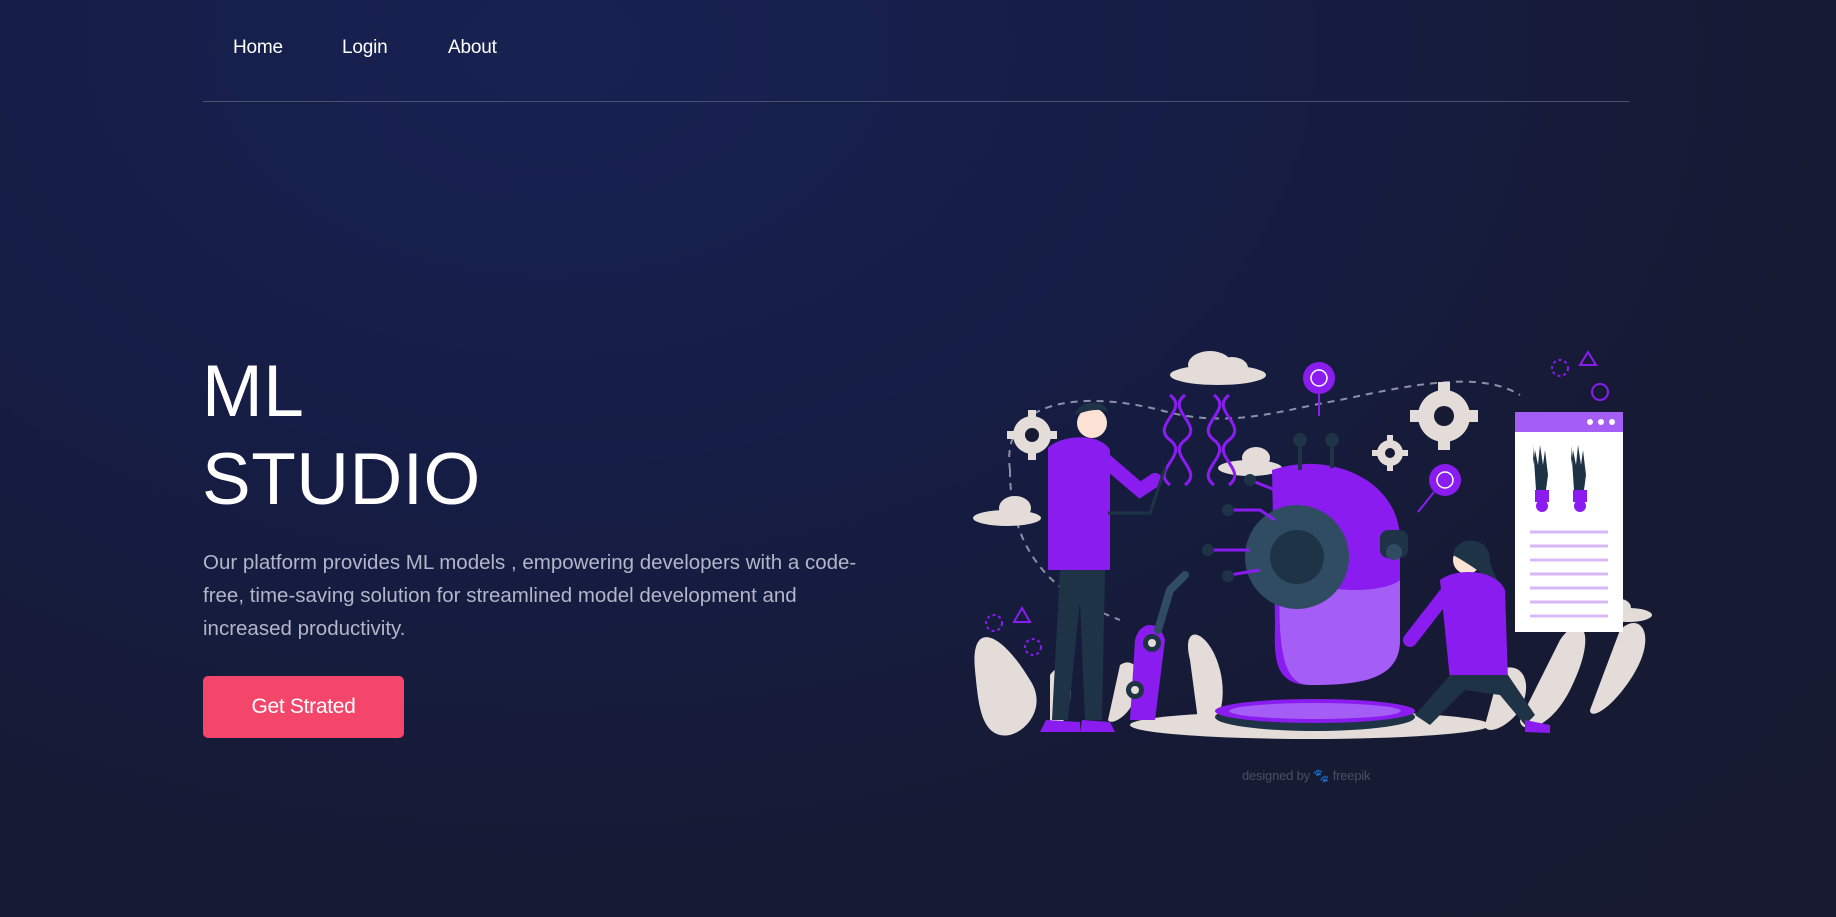 This screenshot has width=1836, height=917. Describe the element at coordinates (341, 436) in the screenshot. I see `hero-title: ML STUDIO` at that location.